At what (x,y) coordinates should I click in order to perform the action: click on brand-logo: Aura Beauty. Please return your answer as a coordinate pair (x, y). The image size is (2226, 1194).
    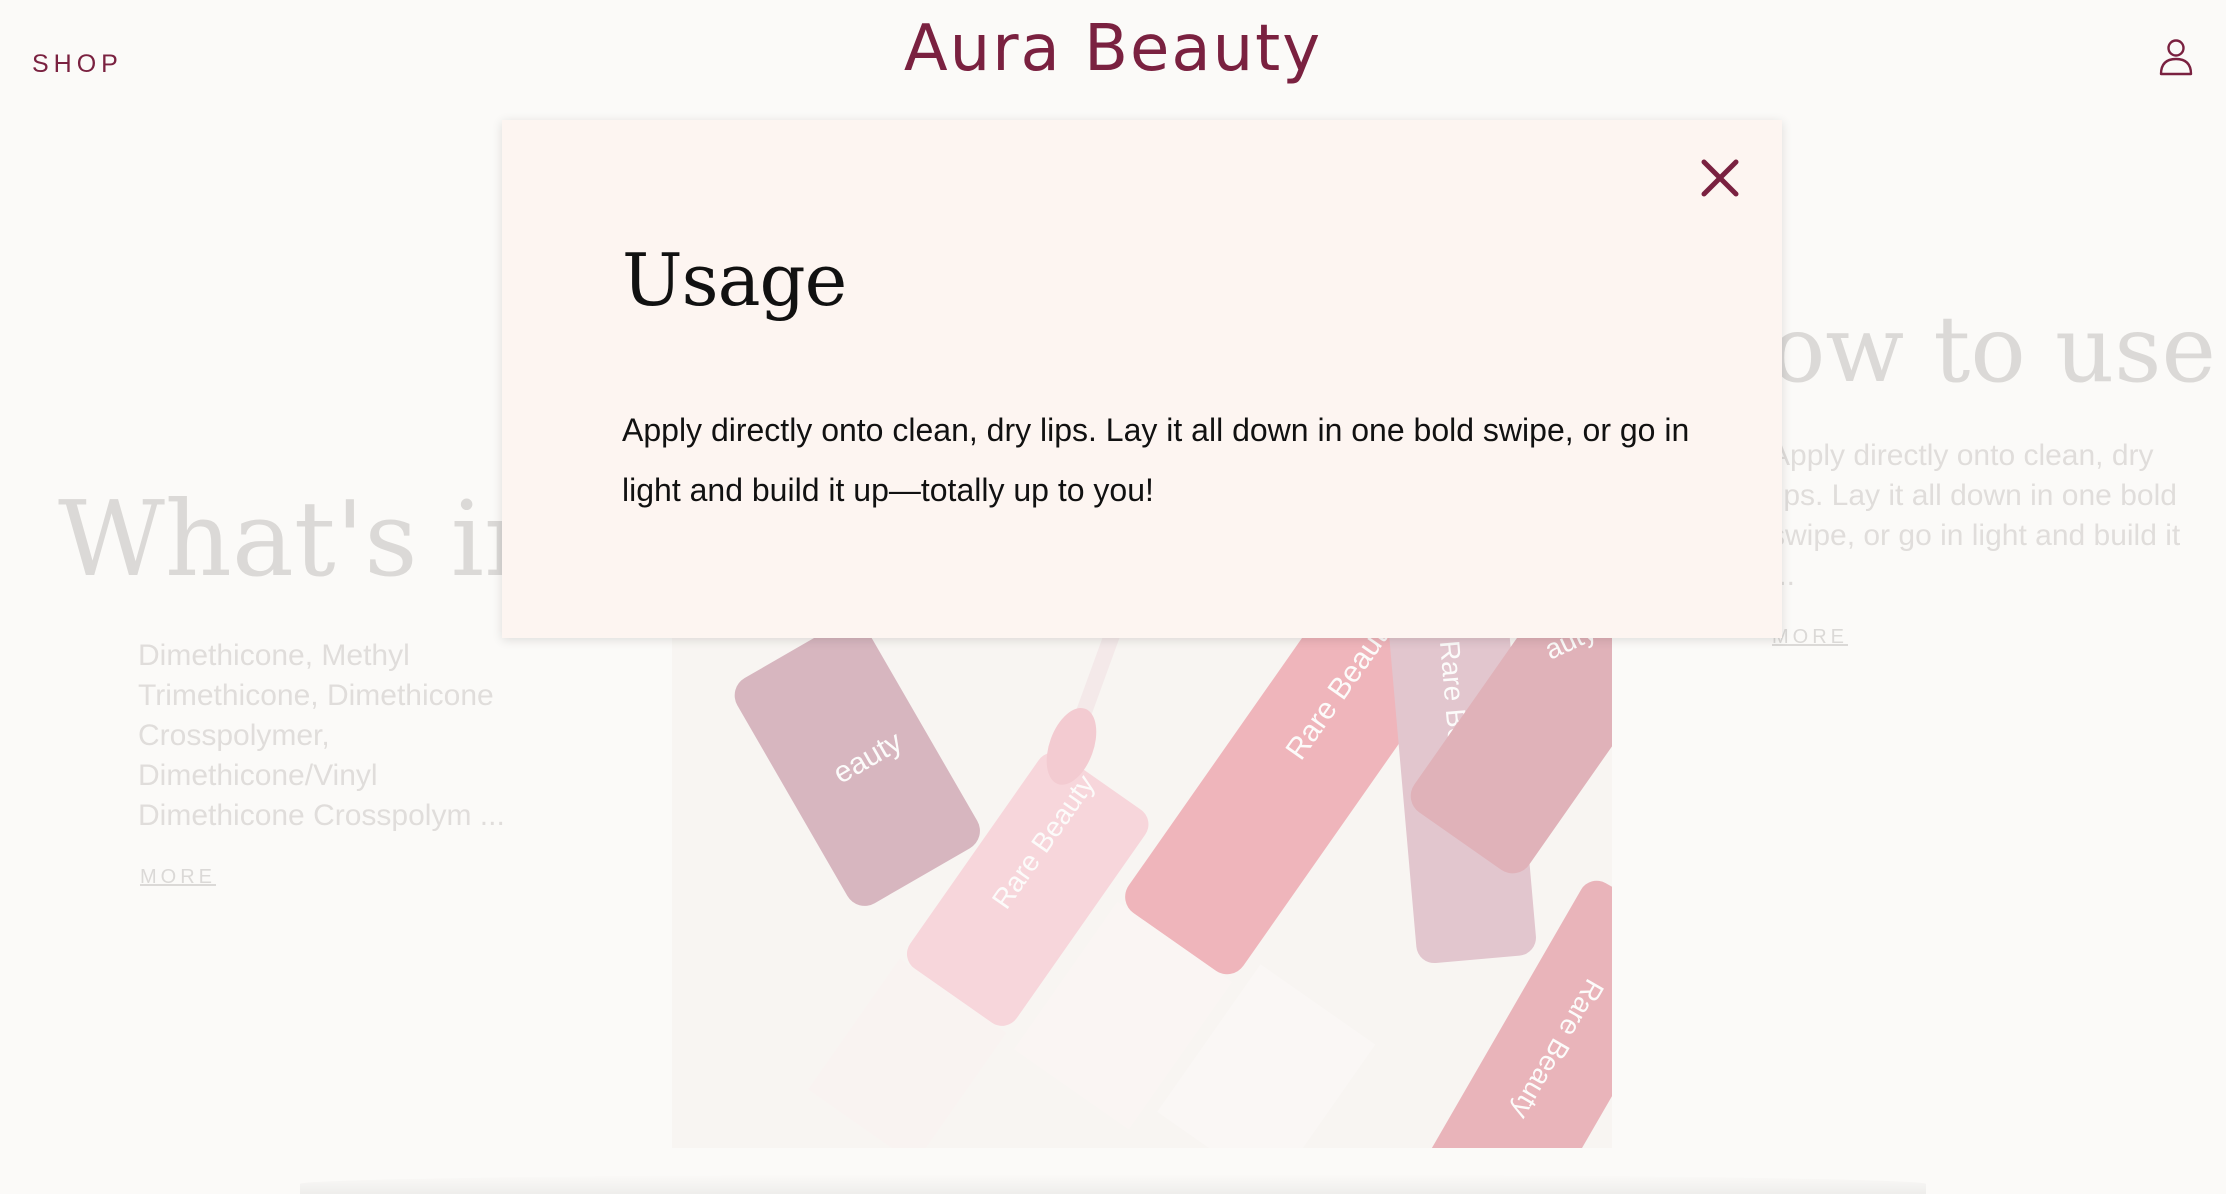
    Looking at the image, I should click on (1113, 49).